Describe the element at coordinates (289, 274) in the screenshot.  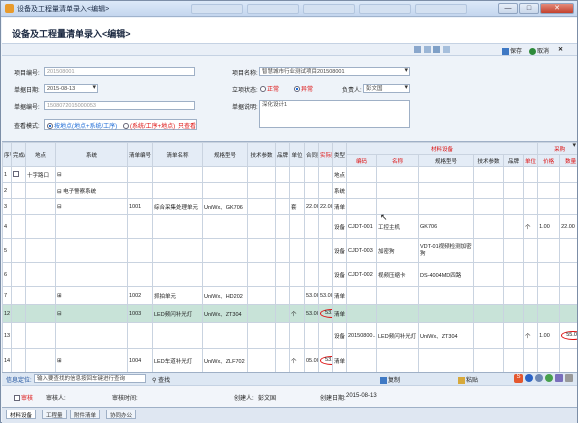
I see `table-row: 6 设备 CJDT-002 视频压缩卡 DS-4004MD四路` at that location.